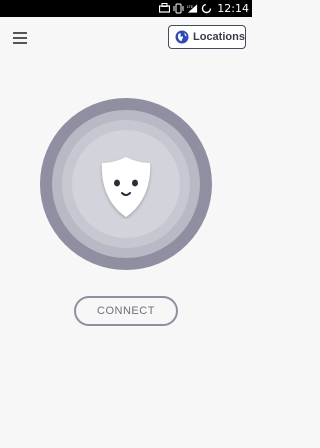 The height and width of the screenshot is (448, 320). What do you see at coordinates (126, 8) in the screenshot?
I see `status-bar: LTE 12:14` at bounding box center [126, 8].